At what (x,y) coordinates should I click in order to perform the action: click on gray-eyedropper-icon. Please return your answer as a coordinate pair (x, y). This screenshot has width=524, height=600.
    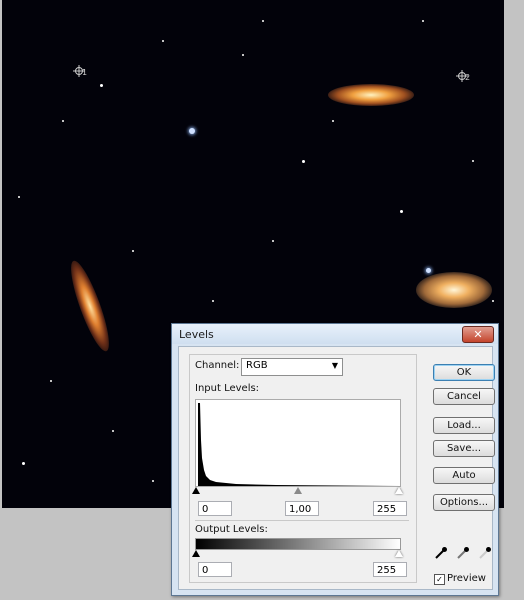
    Looking at the image, I should click on (463, 552).